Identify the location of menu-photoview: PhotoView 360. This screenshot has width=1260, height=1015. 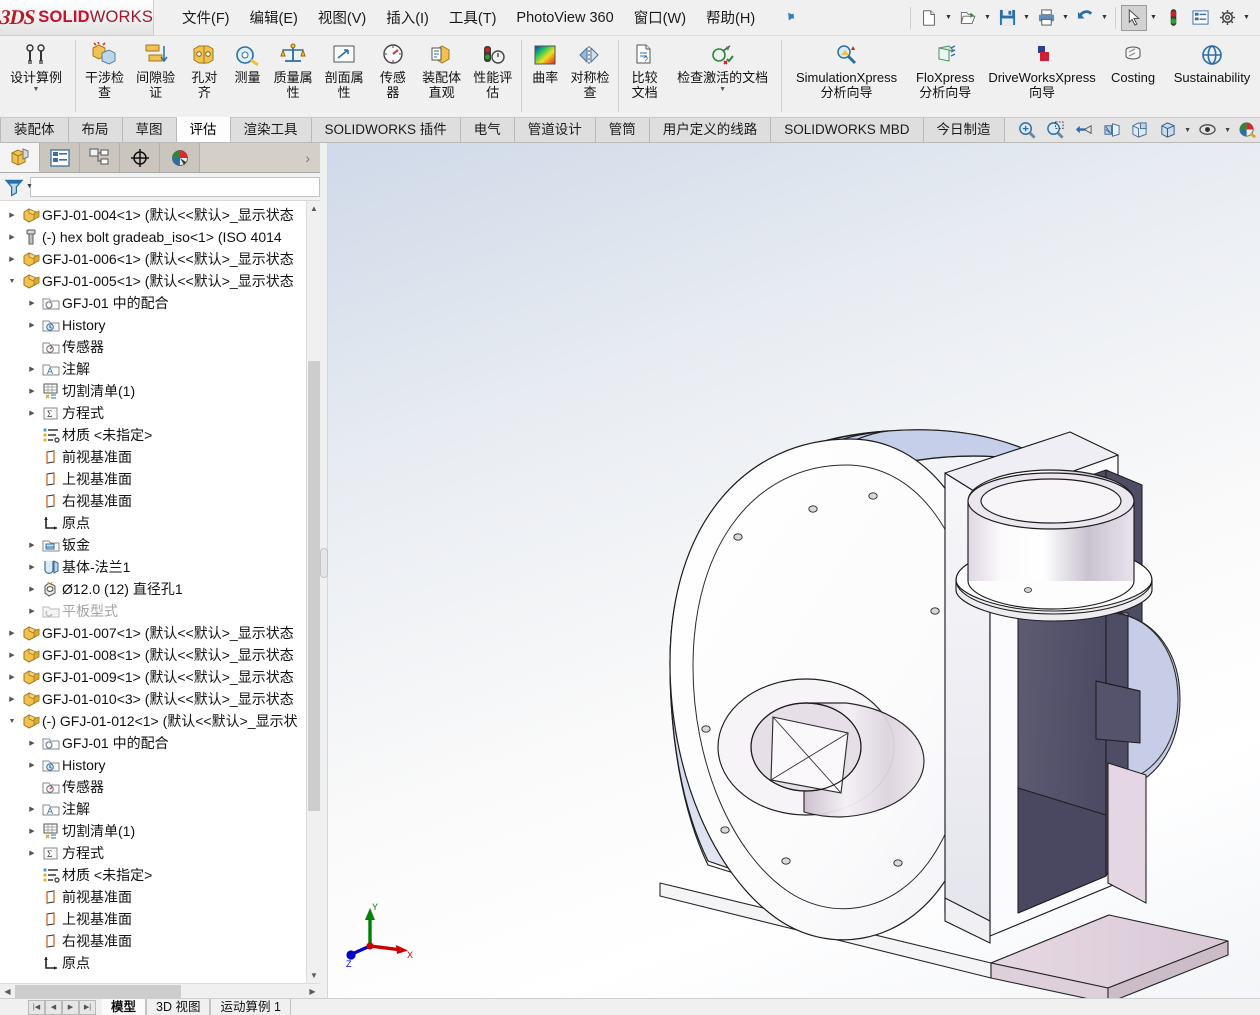
(564, 18).